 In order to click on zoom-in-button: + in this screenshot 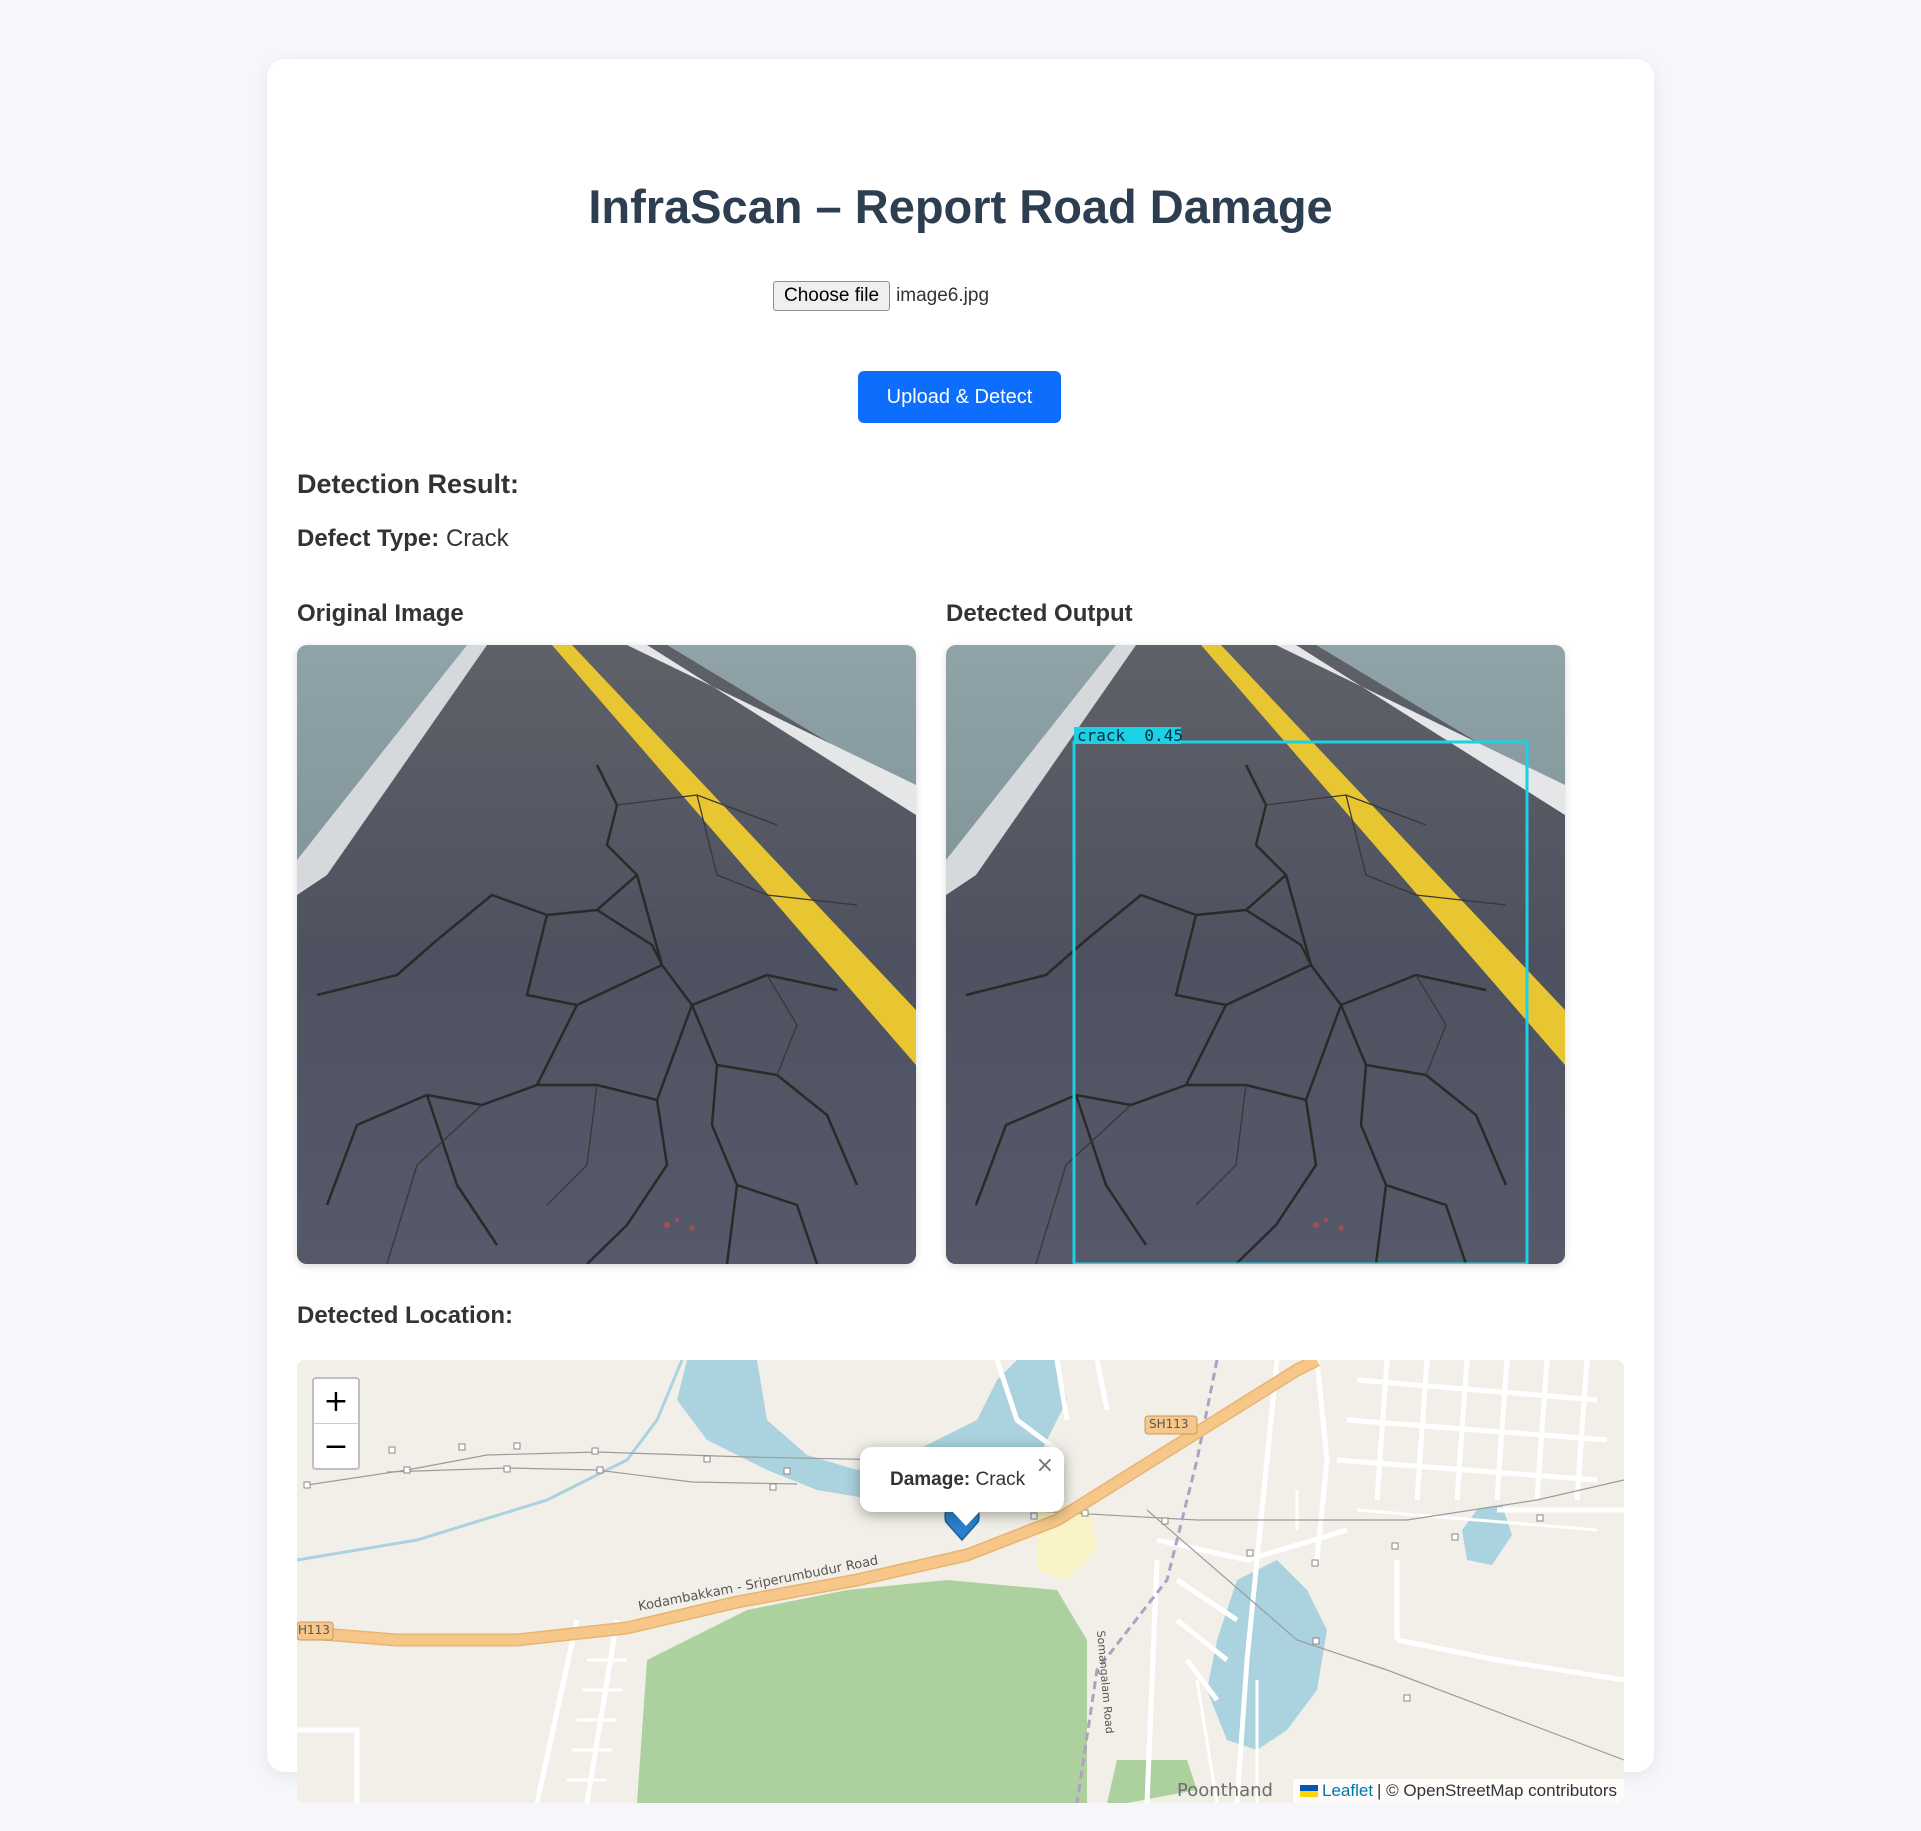, I will do `click(336, 1401)`.